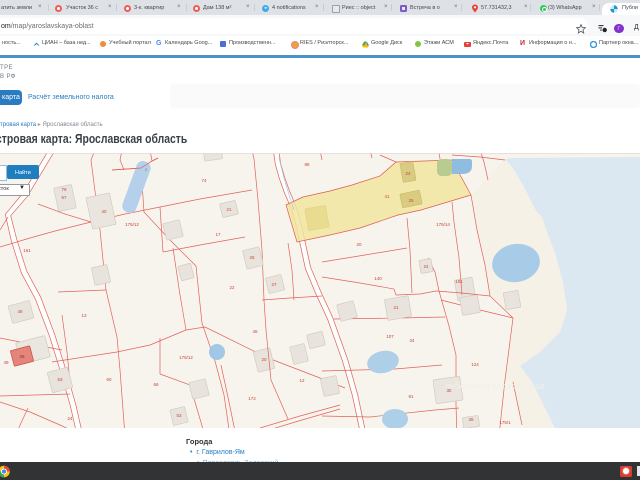 The image size is (640, 484). What do you see at coordinates (307, 164) in the screenshot?
I see `svg-text: 88` at bounding box center [307, 164].